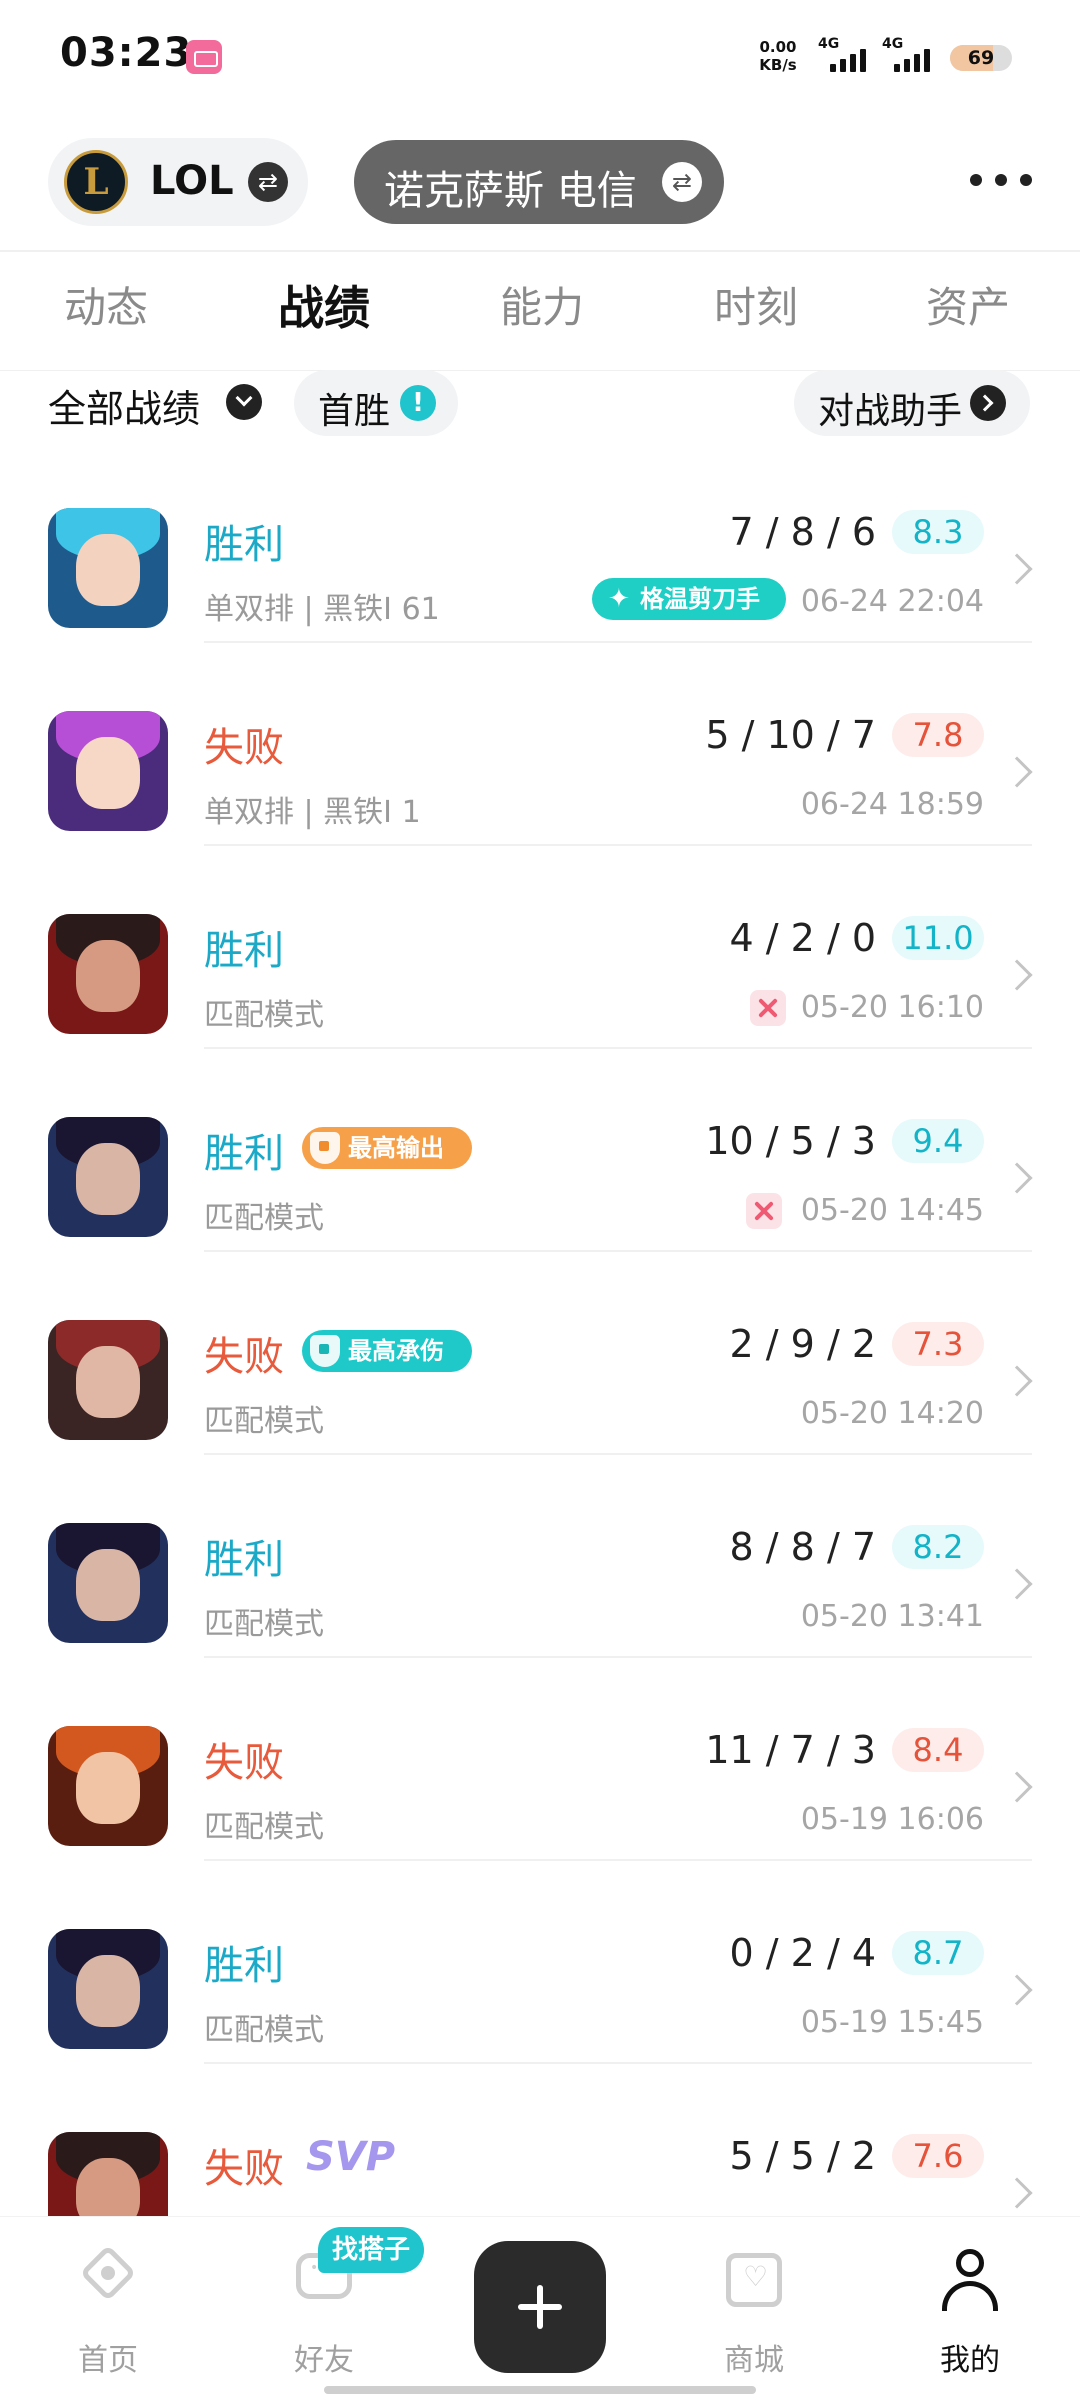 This screenshot has height=2400, width=1080. Describe the element at coordinates (322, 609) in the screenshot. I see `match-mode: 单双排 | 黑铁I 61` at that location.